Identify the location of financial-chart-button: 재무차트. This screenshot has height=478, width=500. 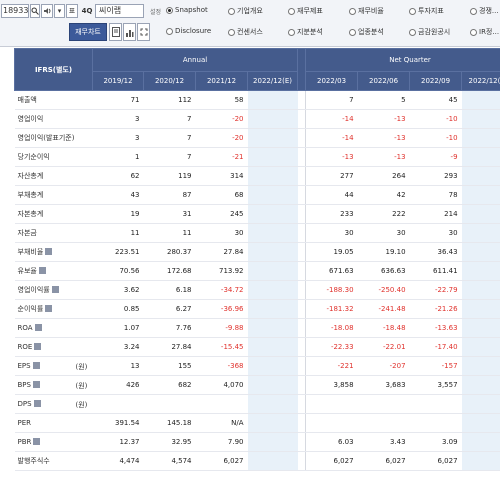
(88, 32).